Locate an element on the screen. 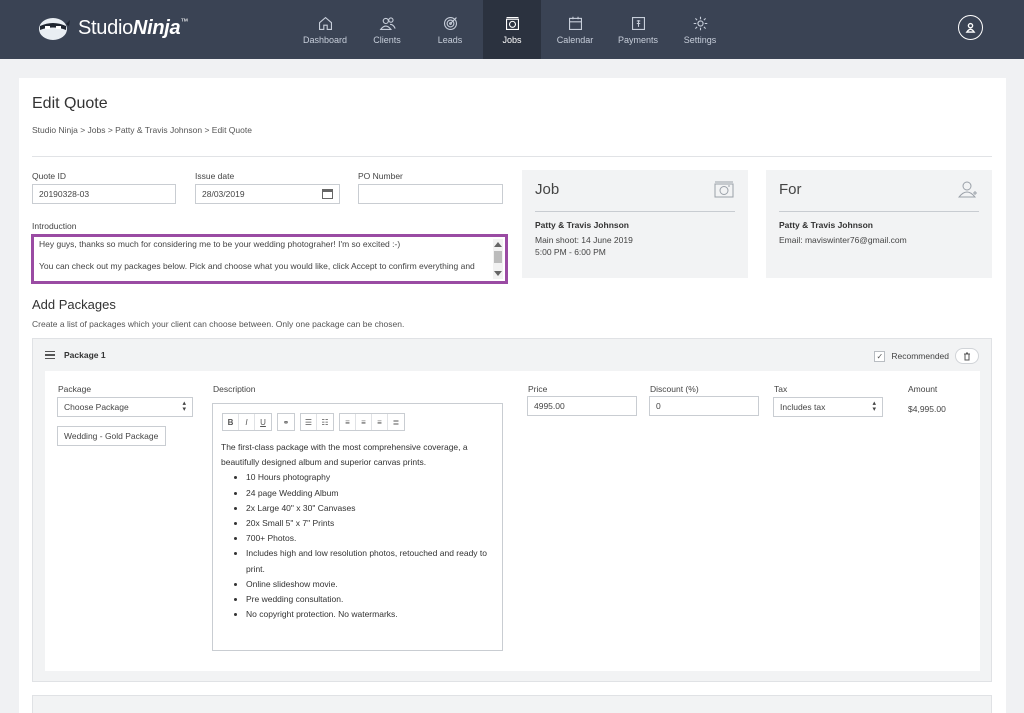 This screenshot has height=713, width=1024. nav-leads-label: Leads is located at coordinates (450, 39).